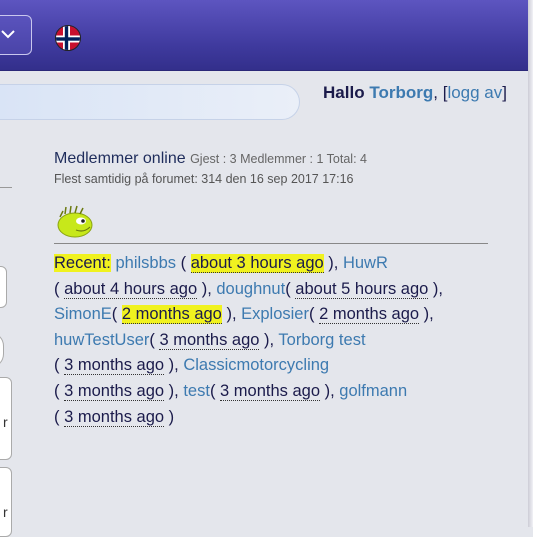  I want to click on recent-user-time: about 5 hours ago, so click(362, 289).